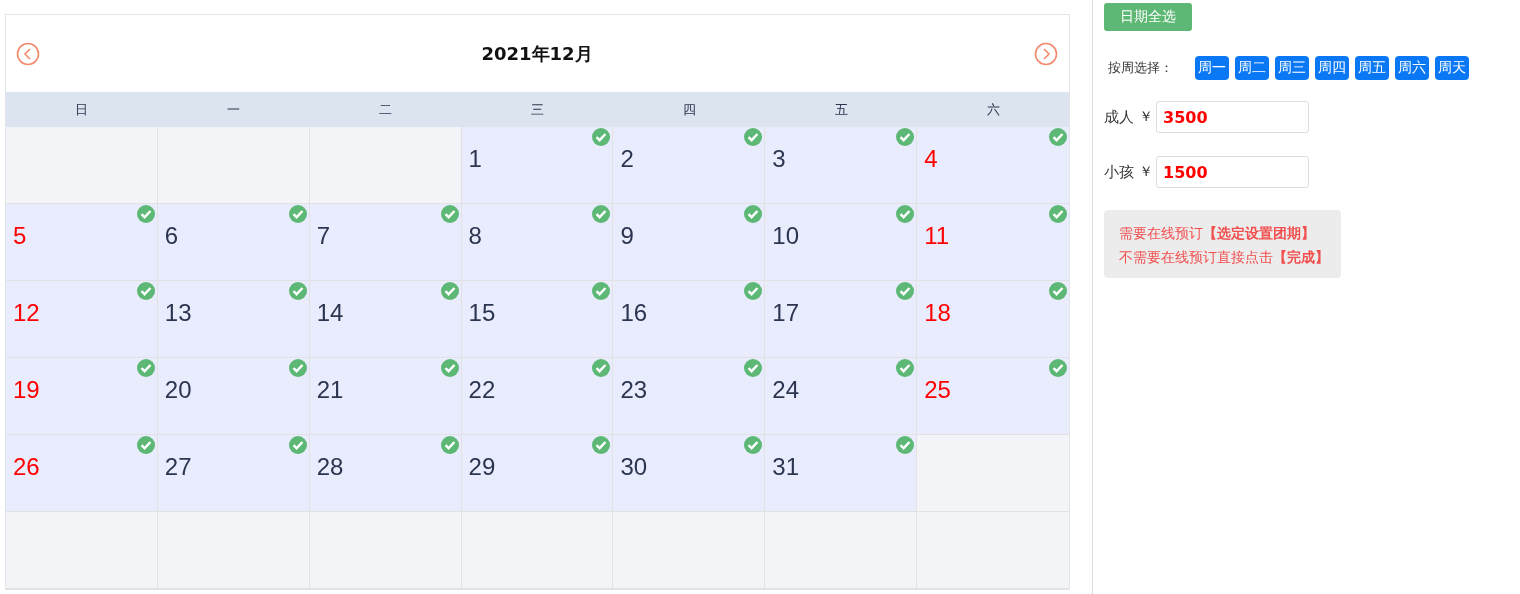 The height and width of the screenshot is (594, 1520). Describe the element at coordinates (689, 319) in the screenshot. I see `calendar-day: 16` at that location.